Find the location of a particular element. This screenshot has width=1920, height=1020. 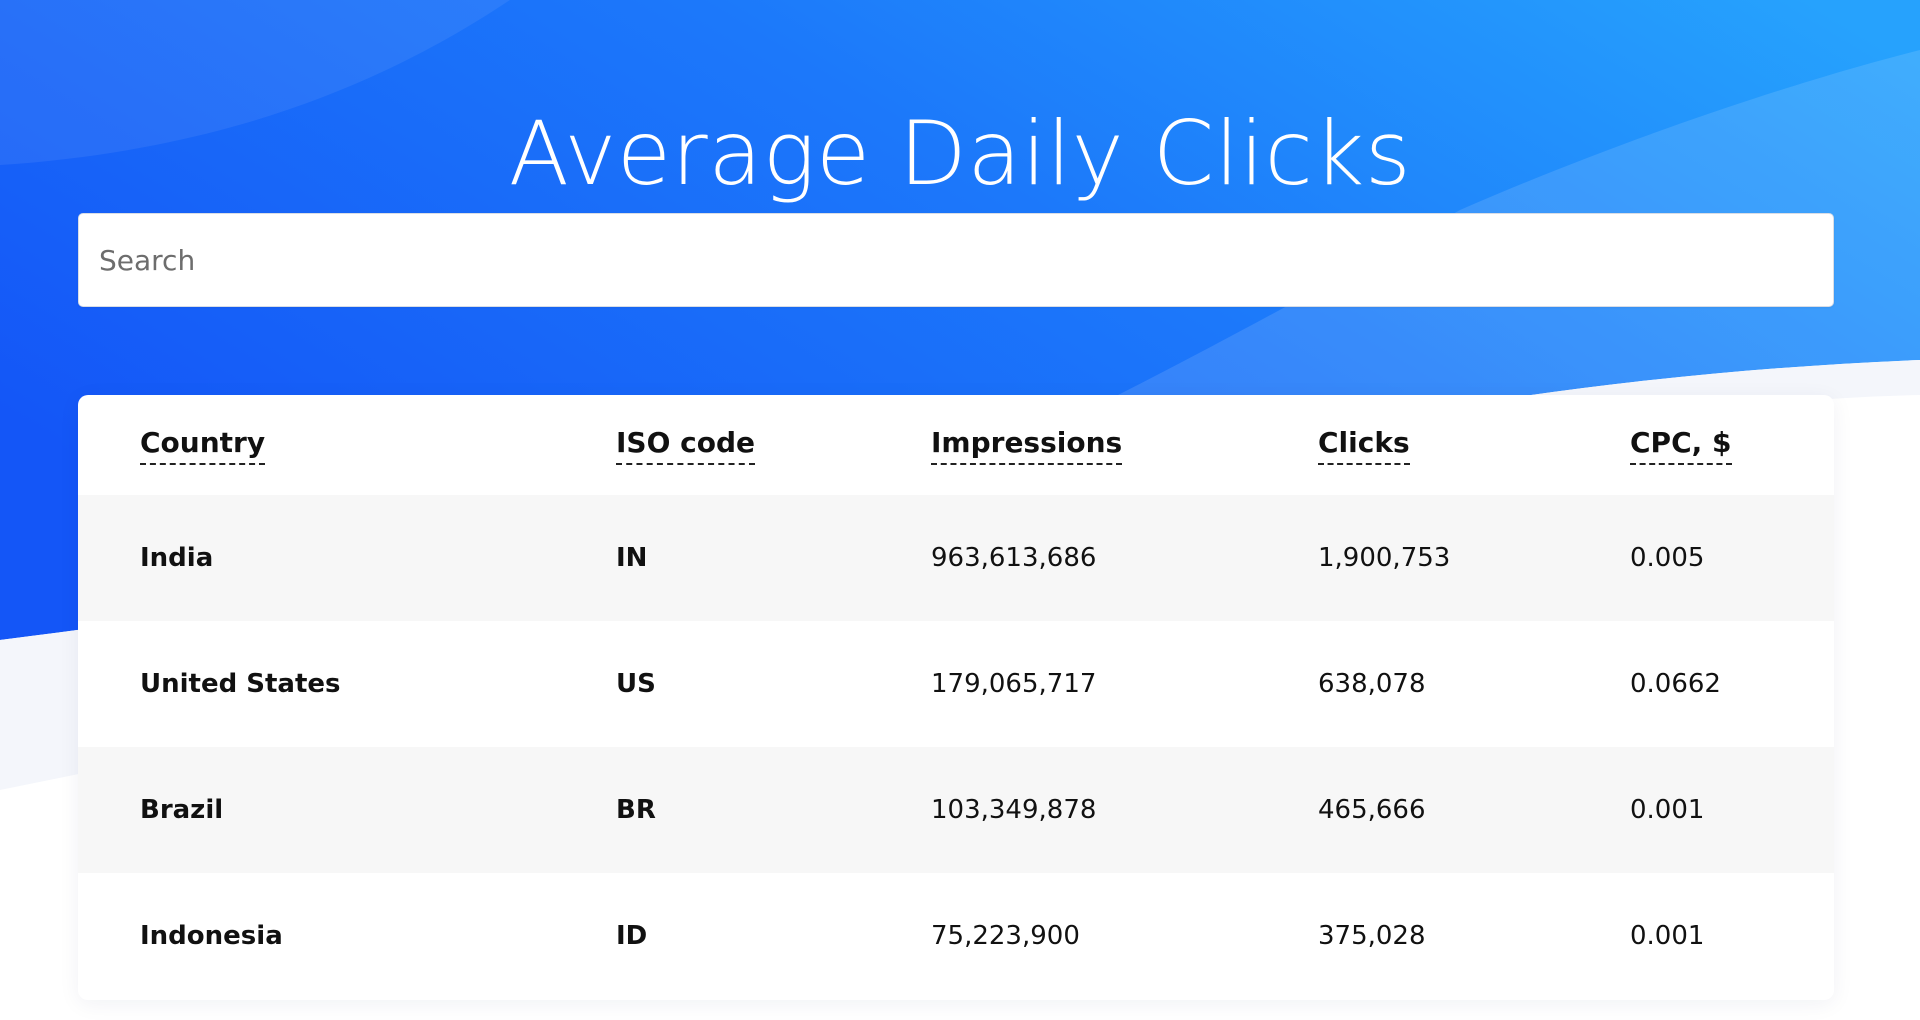

column-header-label: CPC, $ is located at coordinates (1681, 445).